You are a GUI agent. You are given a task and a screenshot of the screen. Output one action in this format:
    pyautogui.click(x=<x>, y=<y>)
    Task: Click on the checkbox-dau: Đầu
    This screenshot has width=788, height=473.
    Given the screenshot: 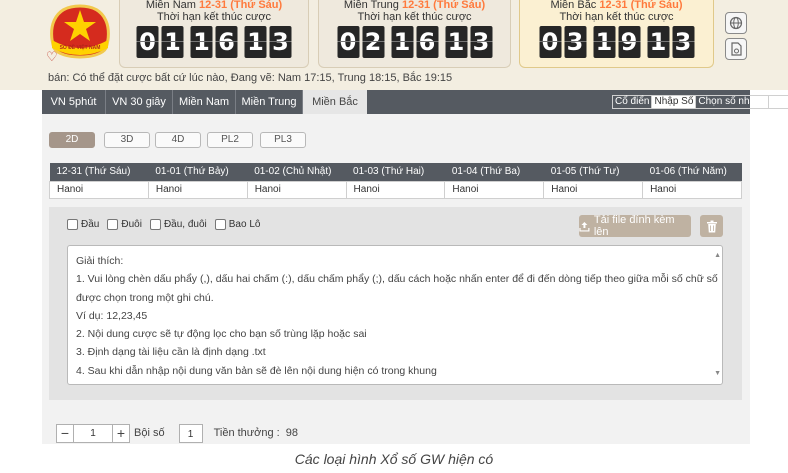 What is the action you would take?
    pyautogui.click(x=83, y=224)
    